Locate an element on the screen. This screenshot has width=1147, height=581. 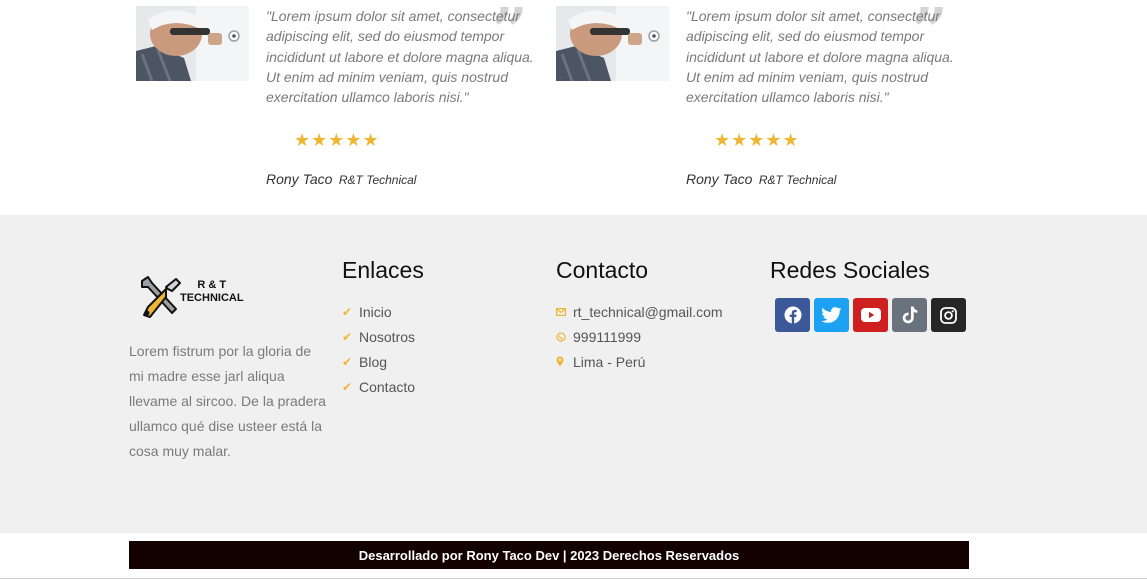
instagram-button is located at coordinates (948, 315).